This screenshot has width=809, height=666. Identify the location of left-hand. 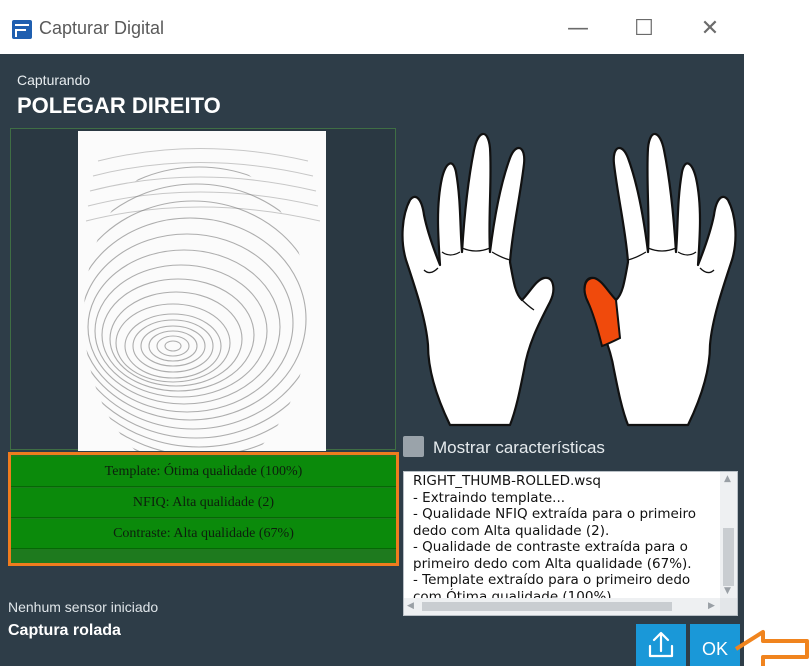
(478, 279).